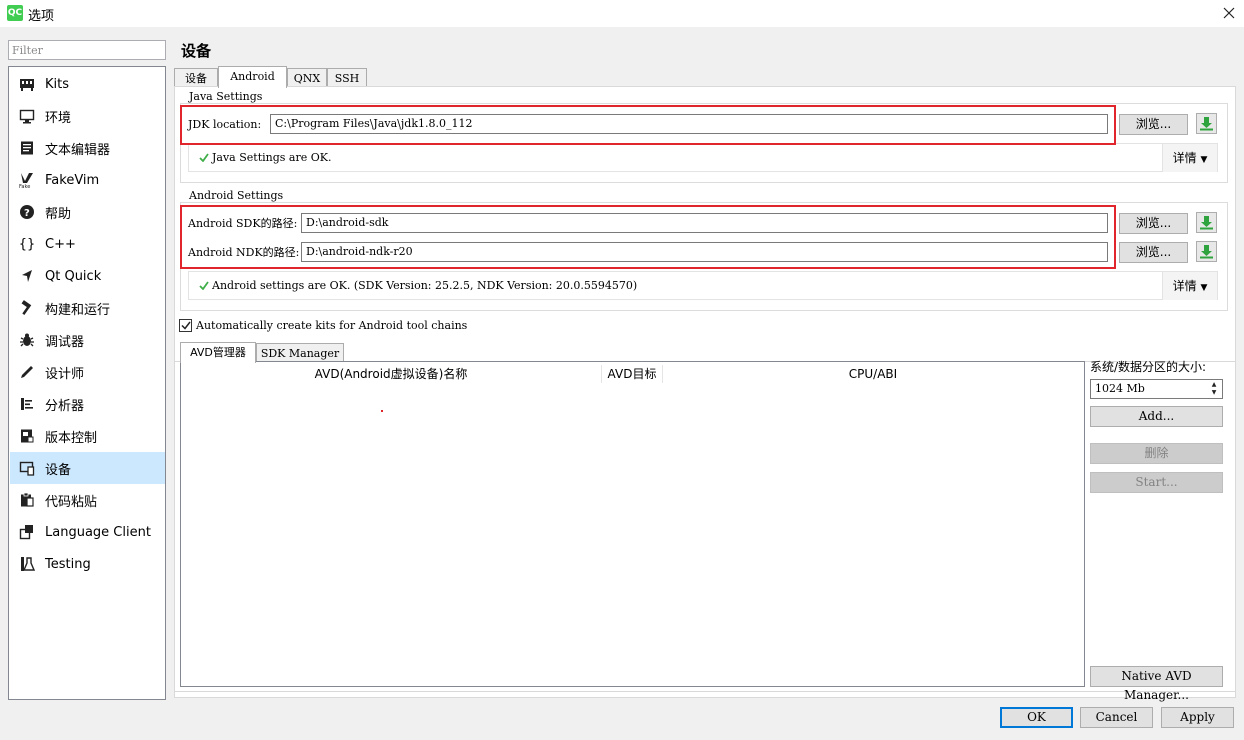  What do you see at coordinates (87, 116) in the screenshot?
I see `sidebar-item-environment: 环境` at bounding box center [87, 116].